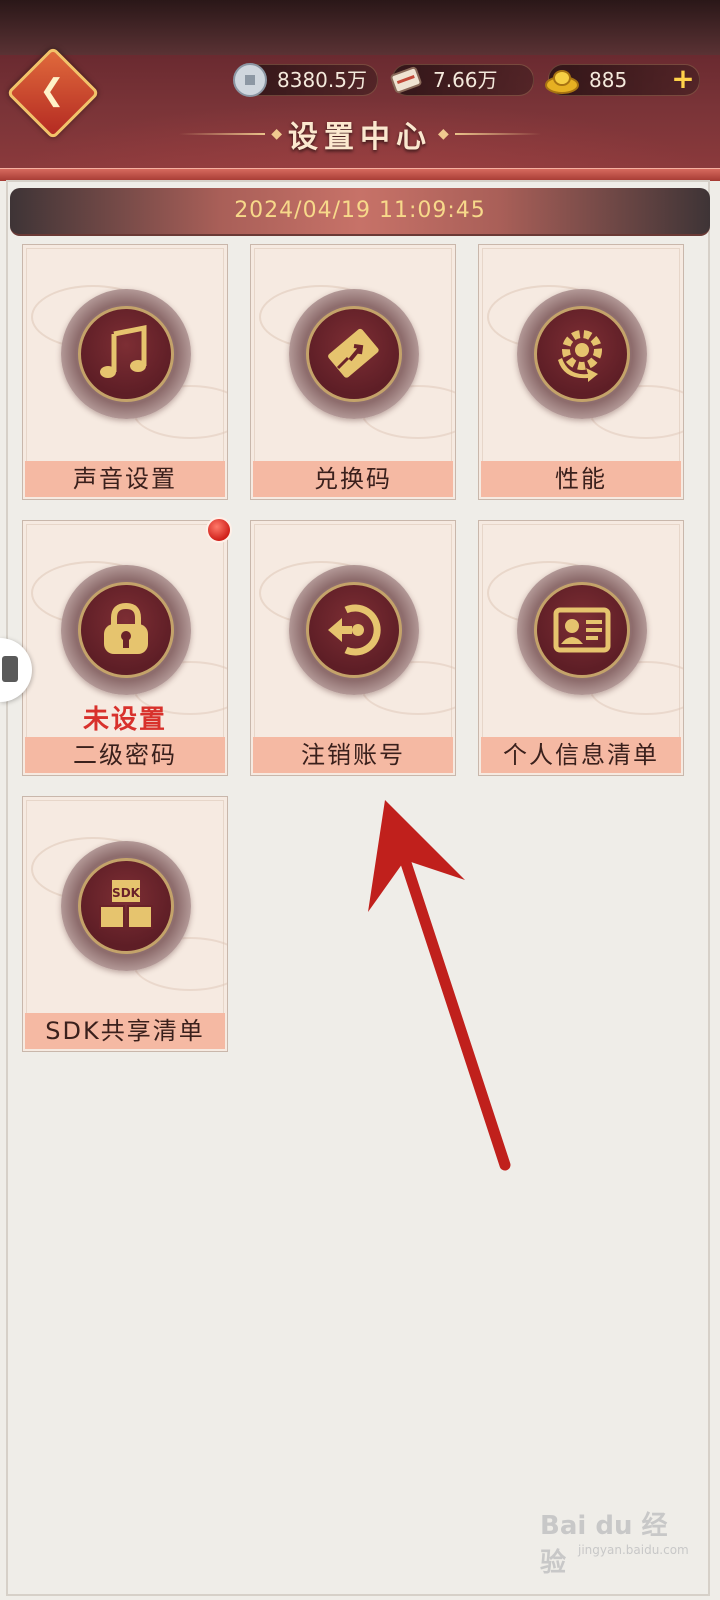  I want to click on sdk-cubes-icon: SDK, so click(126, 904).